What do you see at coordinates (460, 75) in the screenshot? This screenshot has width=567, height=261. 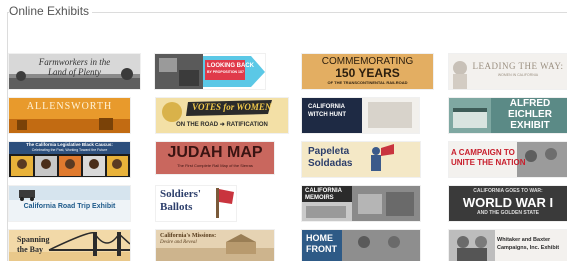 I see `leading-the-way-portrait` at bounding box center [460, 75].